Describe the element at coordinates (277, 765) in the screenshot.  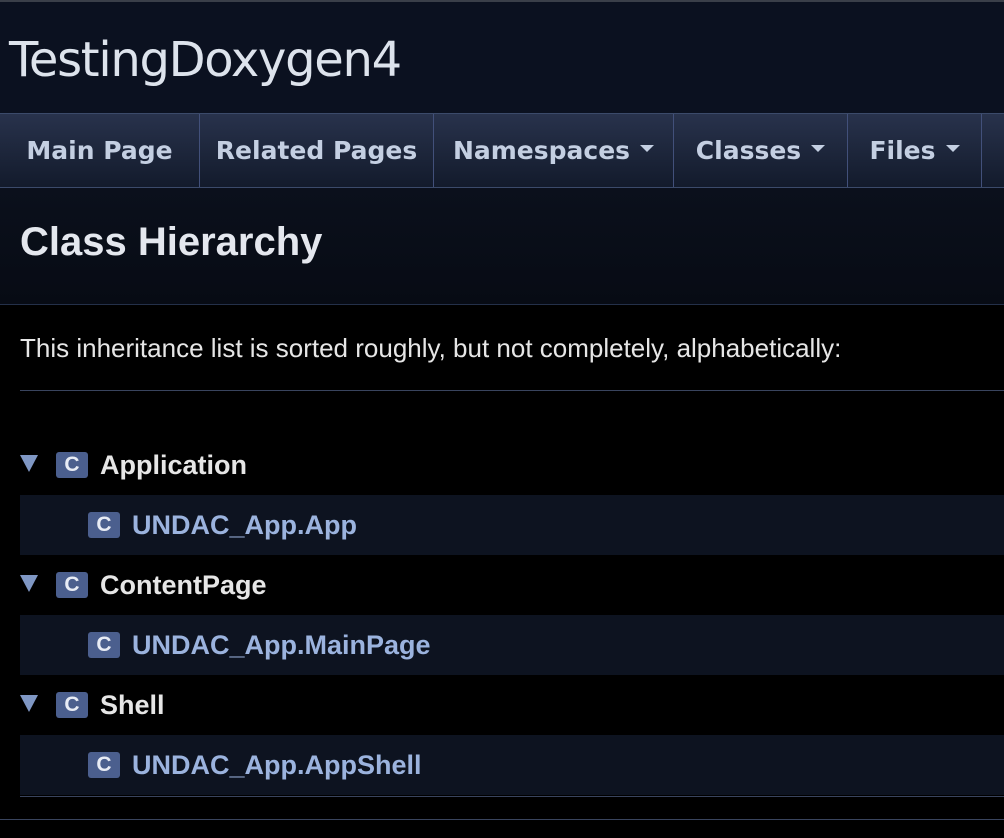
I see `class-link-undac-app-appshell: UNDAC_App.AppShell` at that location.